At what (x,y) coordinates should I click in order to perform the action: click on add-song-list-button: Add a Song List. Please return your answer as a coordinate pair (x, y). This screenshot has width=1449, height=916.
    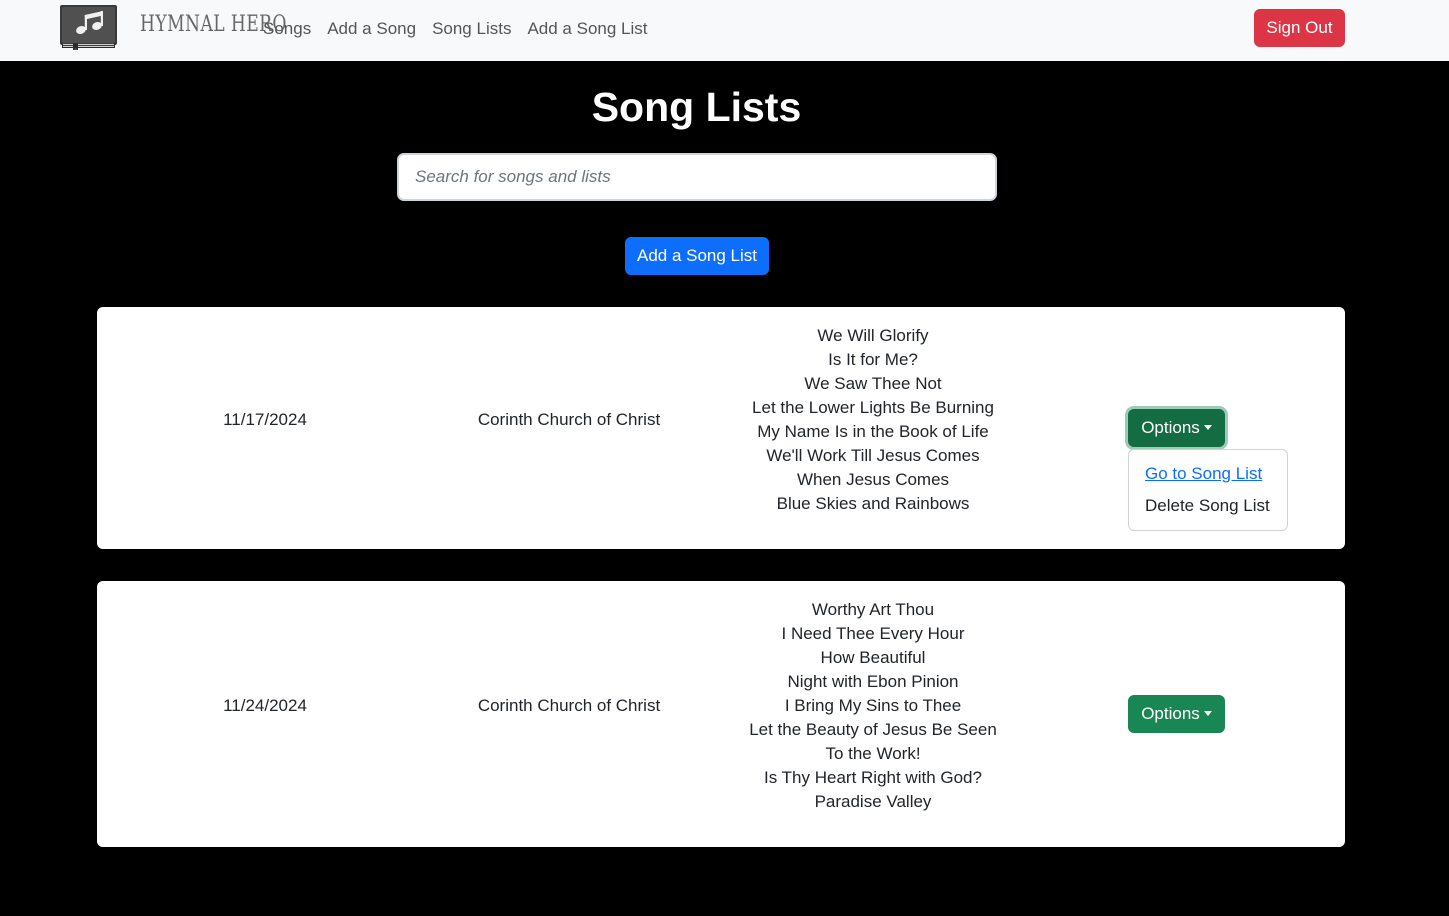
    Looking at the image, I should click on (697, 256).